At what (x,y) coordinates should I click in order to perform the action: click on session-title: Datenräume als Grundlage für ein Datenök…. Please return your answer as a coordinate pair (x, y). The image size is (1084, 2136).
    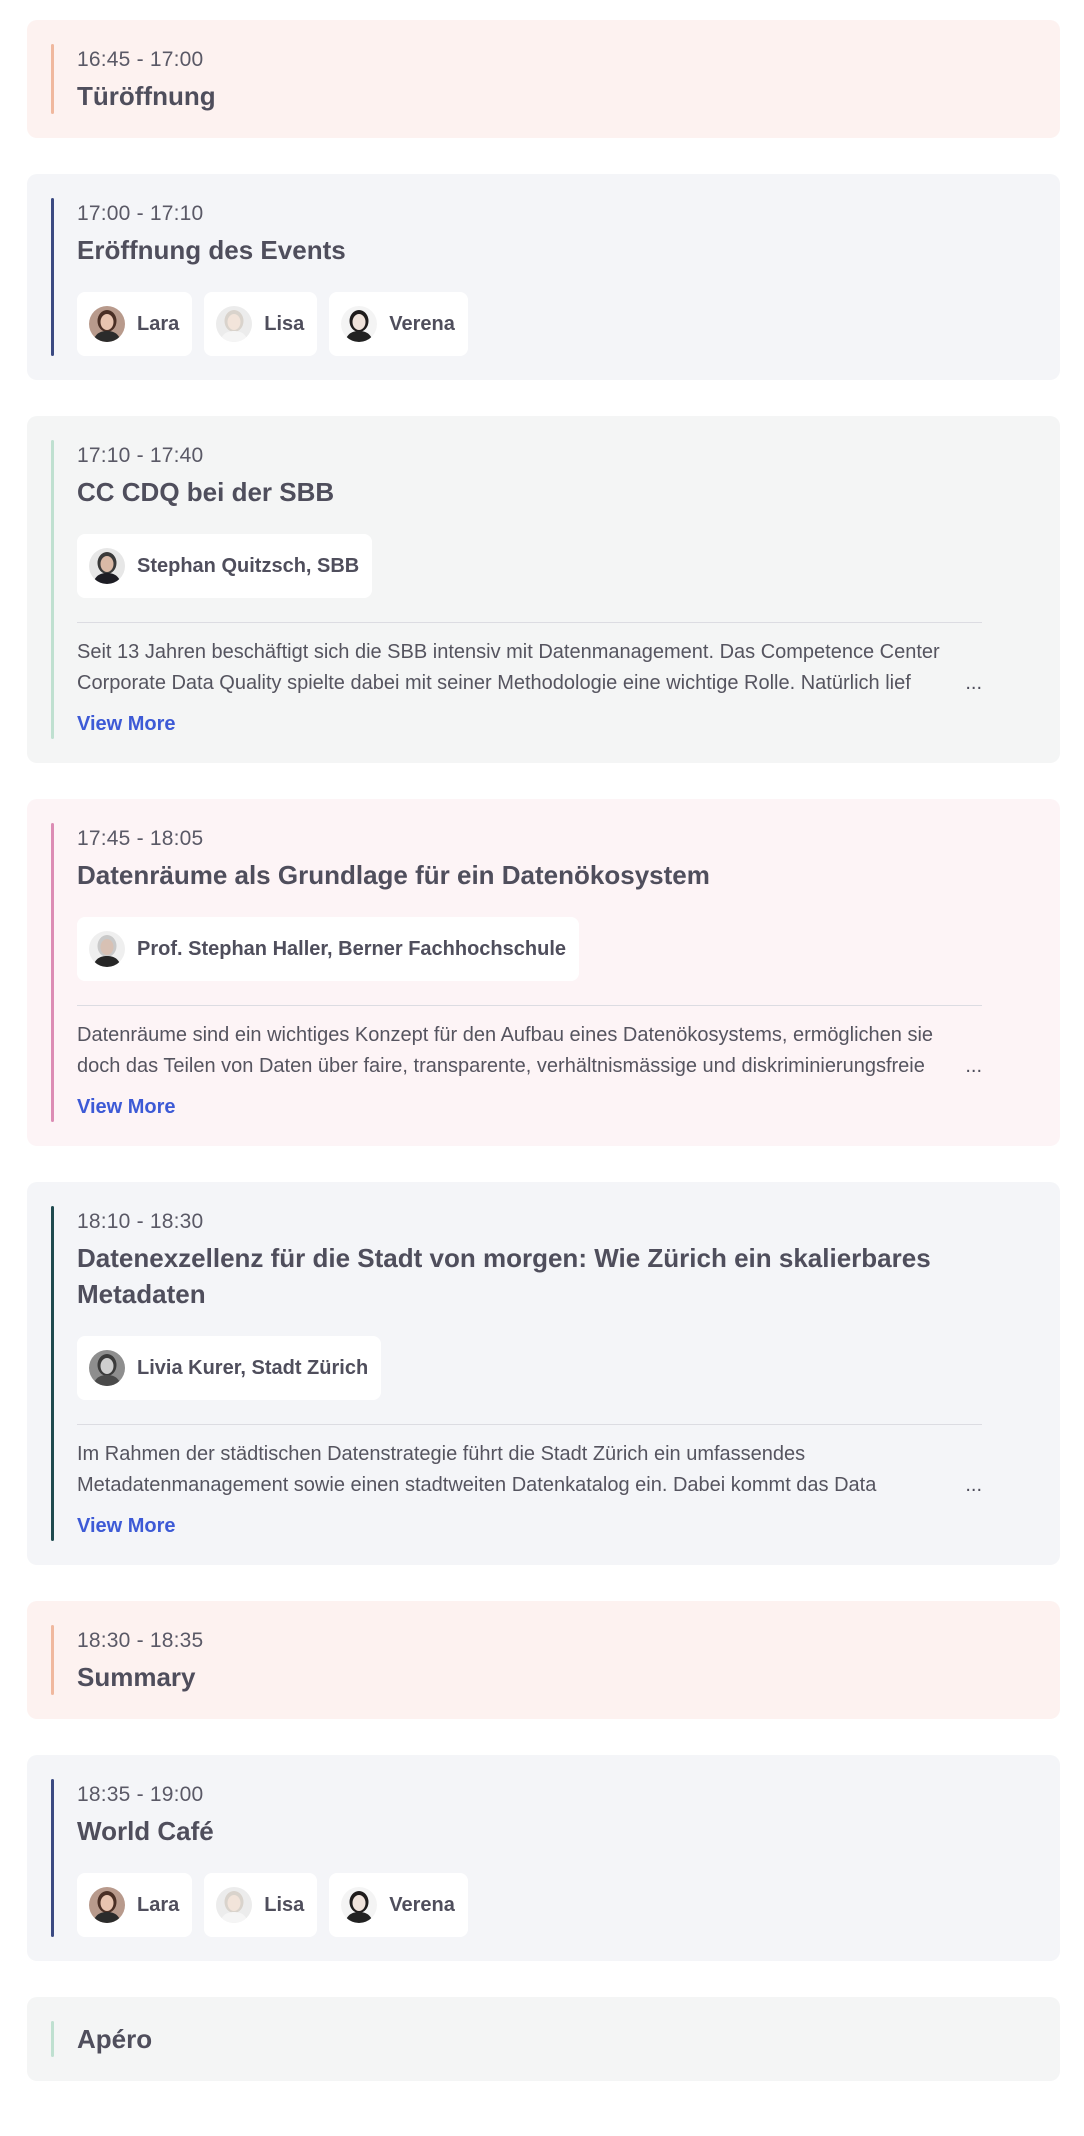
    Looking at the image, I should click on (393, 875).